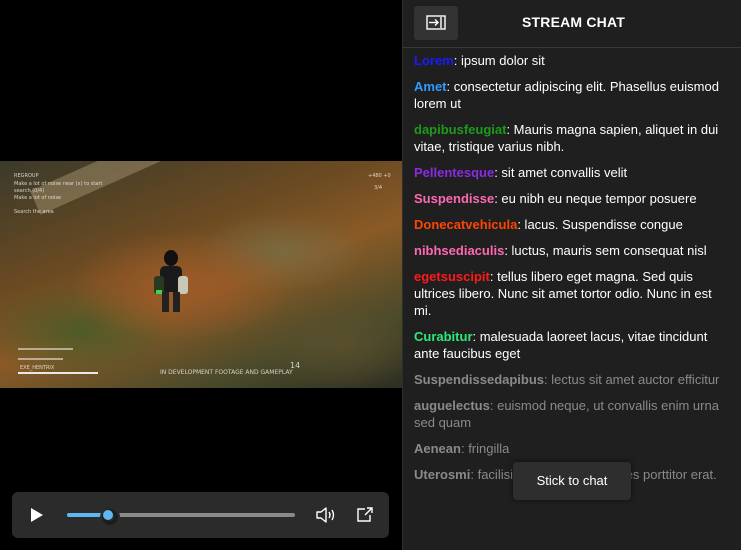  What do you see at coordinates (479, 379) in the screenshot?
I see `chat-username: Suspendissedapibus` at bounding box center [479, 379].